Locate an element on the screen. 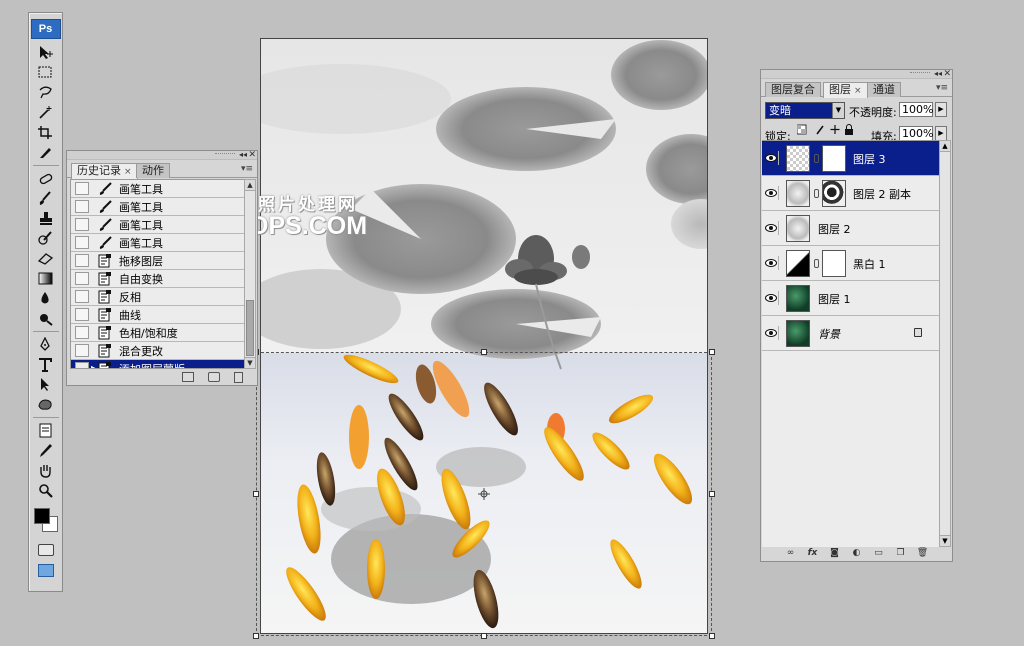 The width and height of the screenshot is (1024, 646). history-brush-icon is located at coordinates (46, 238).